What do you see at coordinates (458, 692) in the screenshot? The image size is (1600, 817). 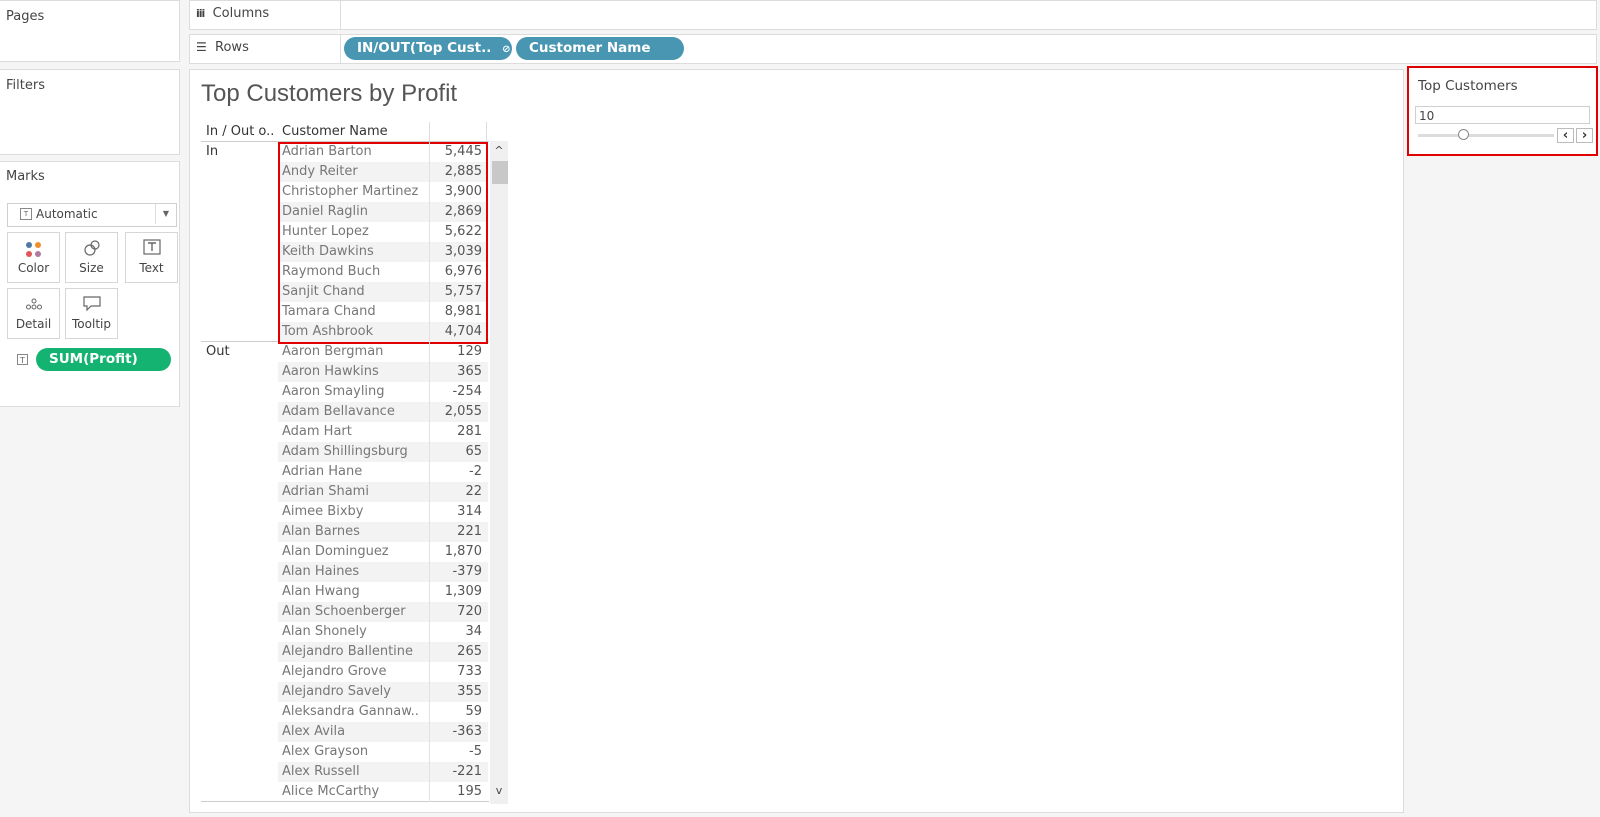 I see `profit-value-cell: 355` at bounding box center [458, 692].